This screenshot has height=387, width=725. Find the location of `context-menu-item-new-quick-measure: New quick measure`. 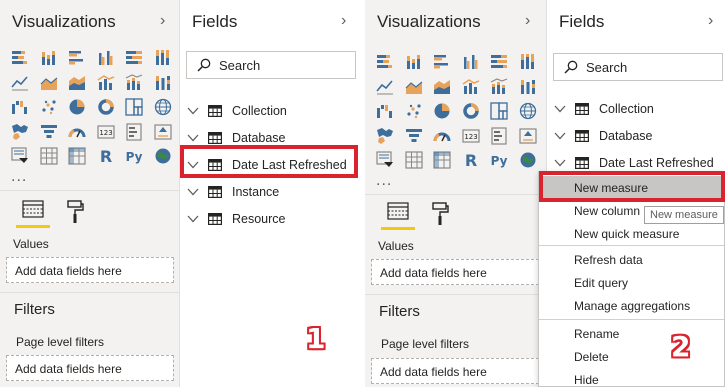

context-menu-item-new-quick-measure: New quick measure is located at coordinates (631, 233).